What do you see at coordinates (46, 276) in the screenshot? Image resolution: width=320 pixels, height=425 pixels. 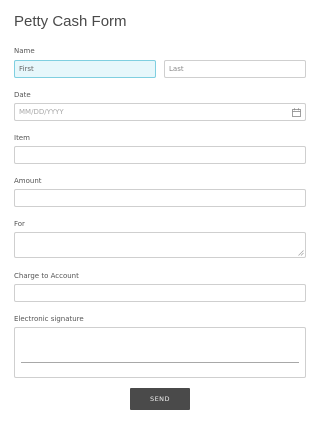 I see `charge-to-account-label: Charge to Account` at bounding box center [46, 276].